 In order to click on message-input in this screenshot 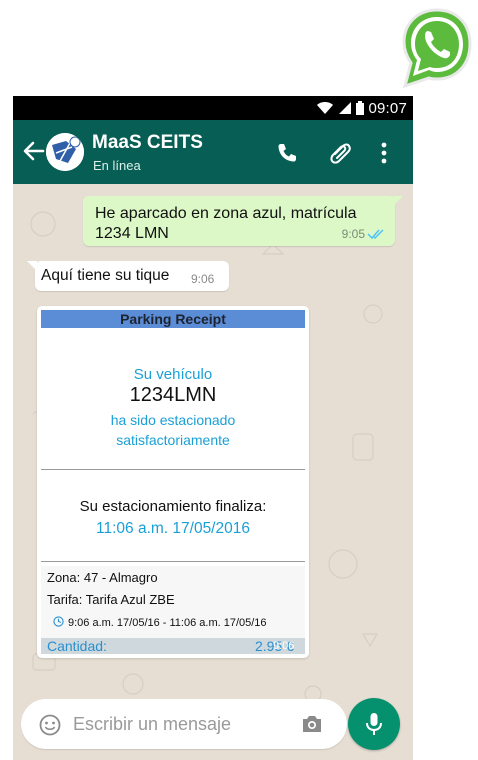, I will do `click(183, 724)`.